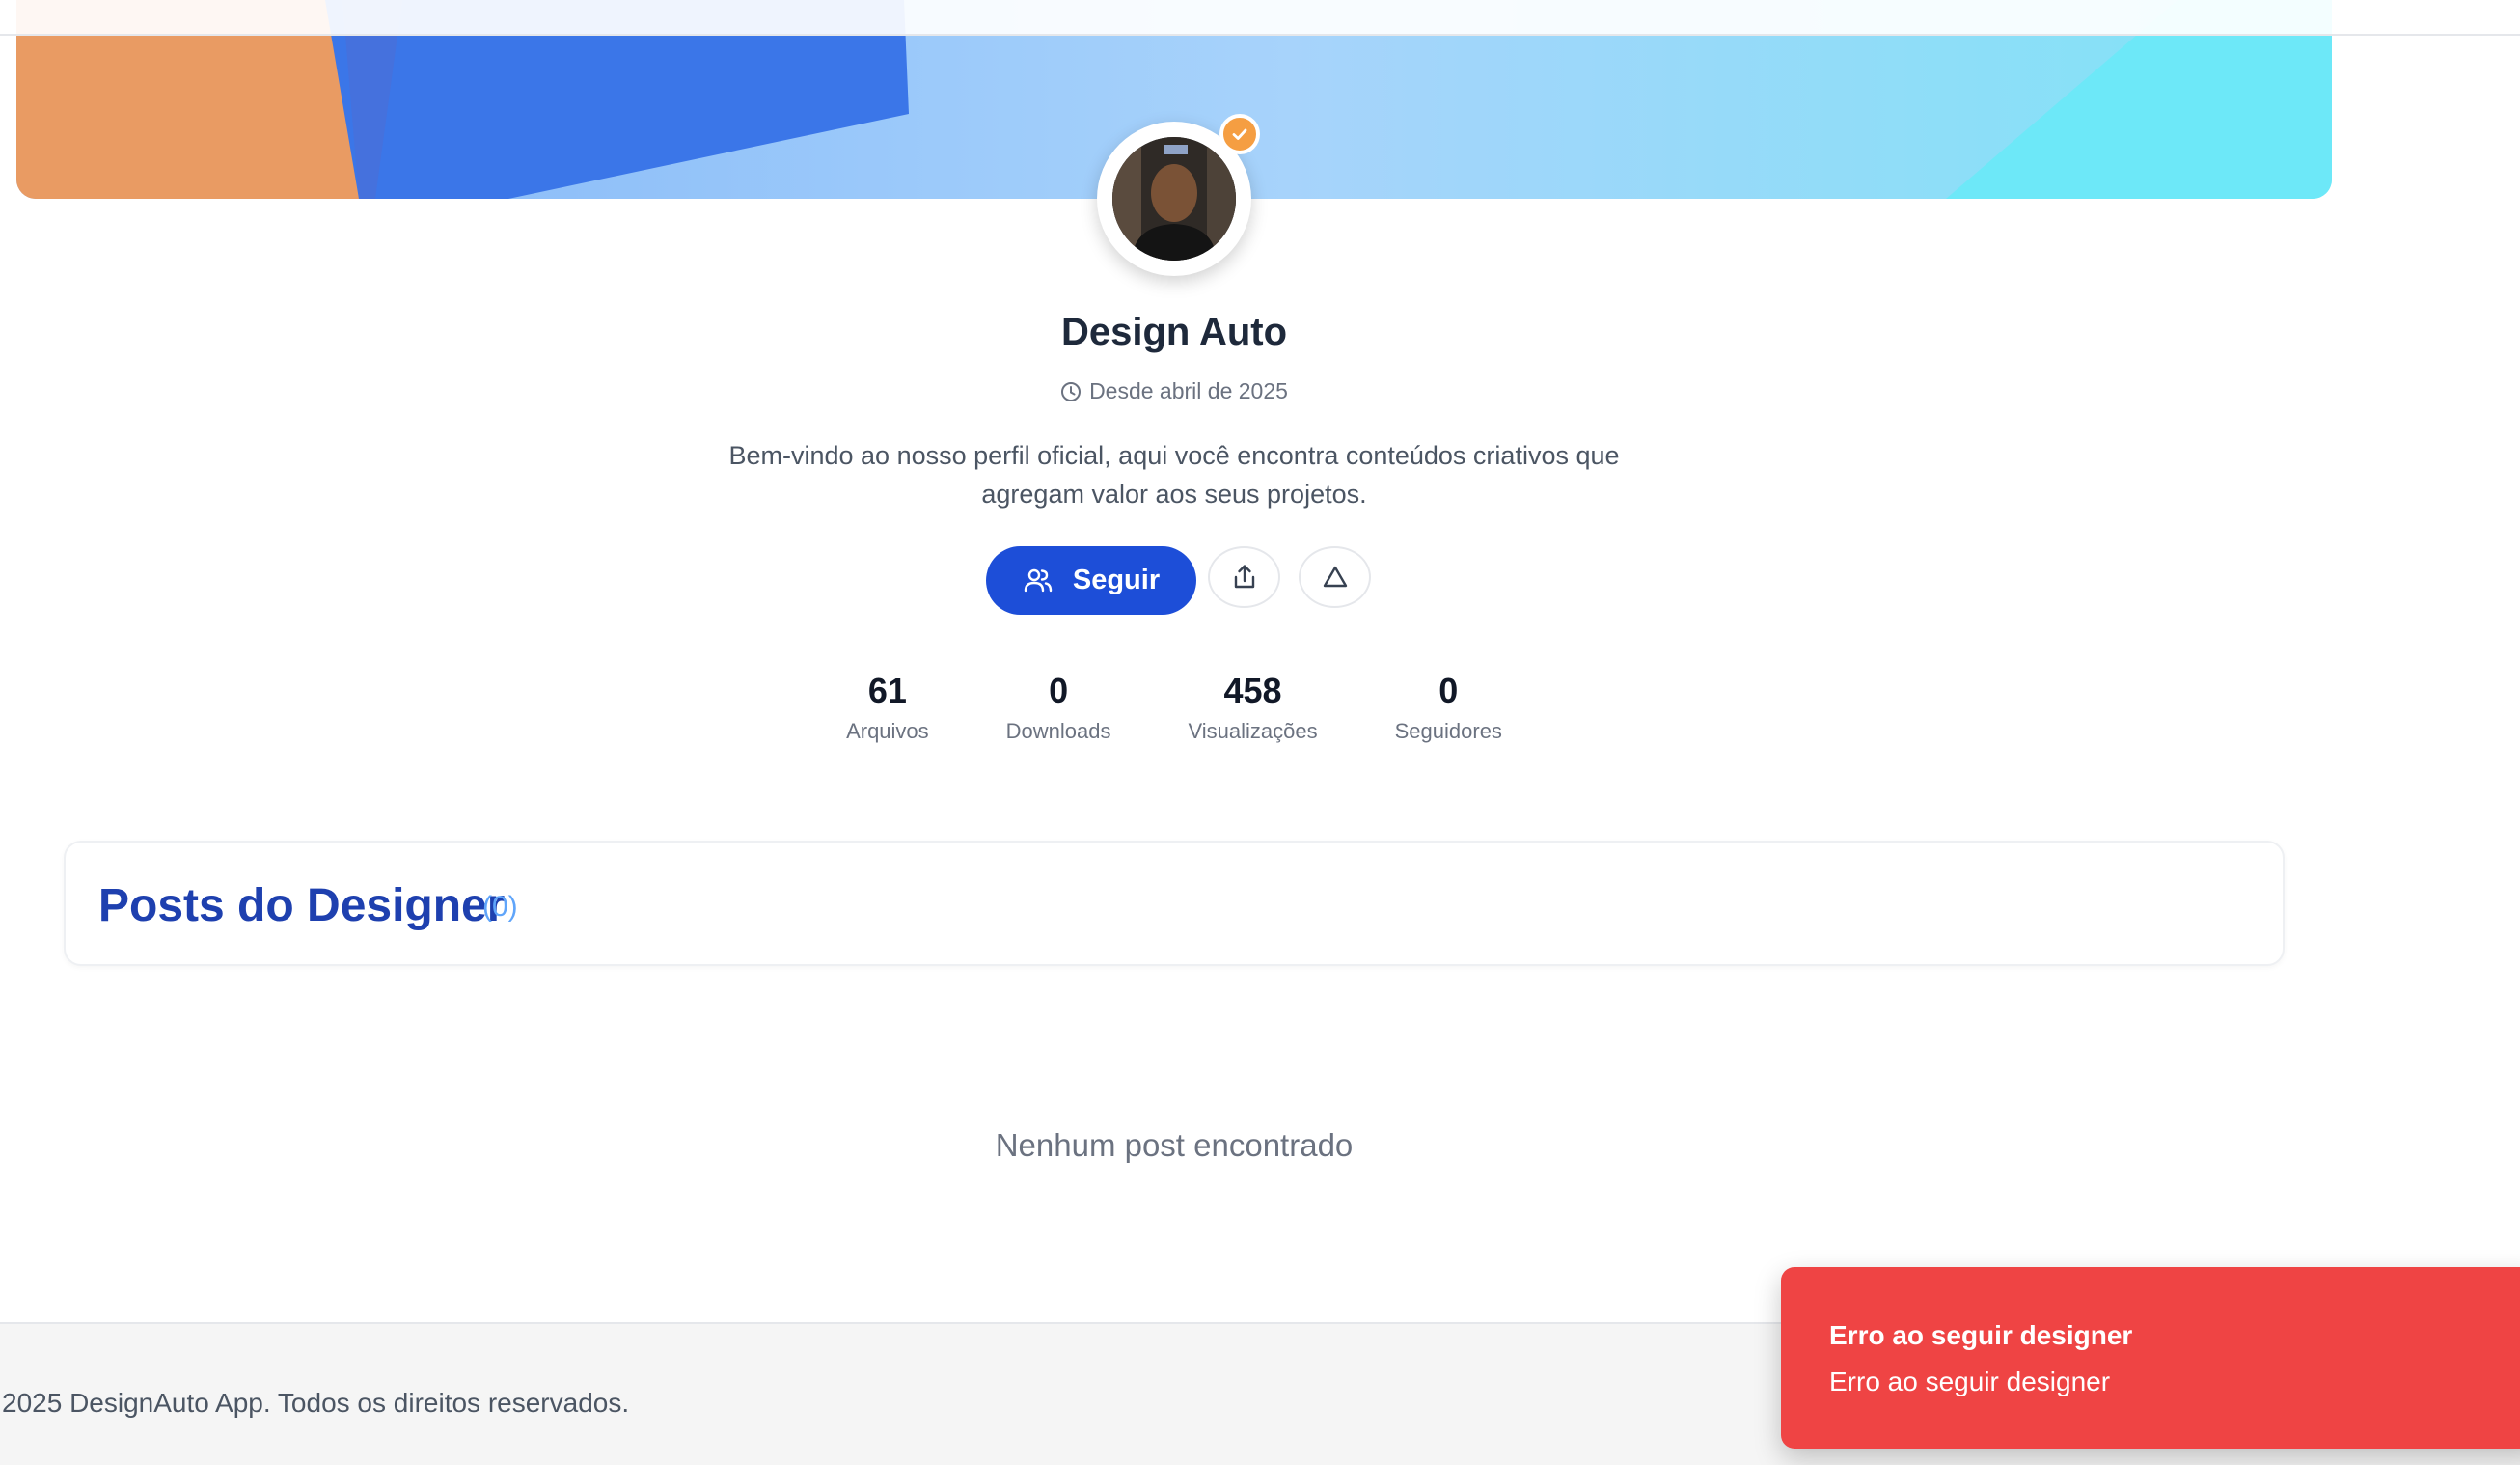 The height and width of the screenshot is (1465, 2520). What do you see at coordinates (1175, 1145) in the screenshot?
I see `empty-posts-message: Nenhum post encontrado` at bounding box center [1175, 1145].